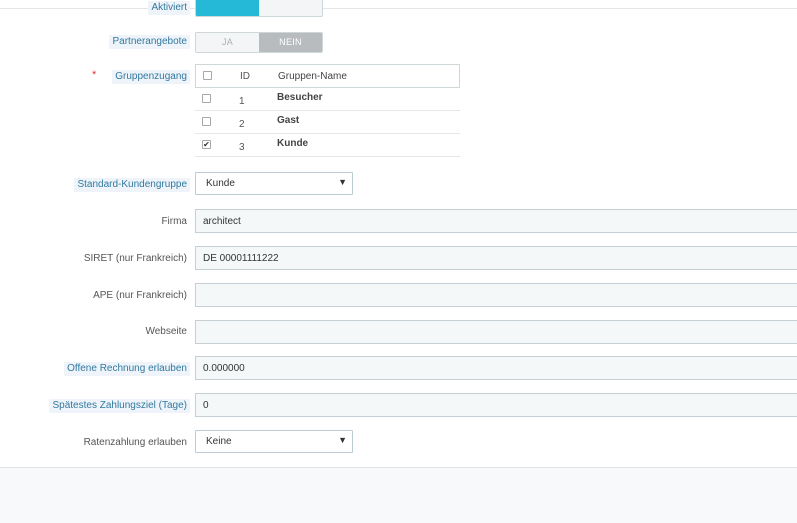 Image resolution: width=797 pixels, height=523 pixels. I want to click on group-checkbox-kunde: ✔, so click(206, 144).